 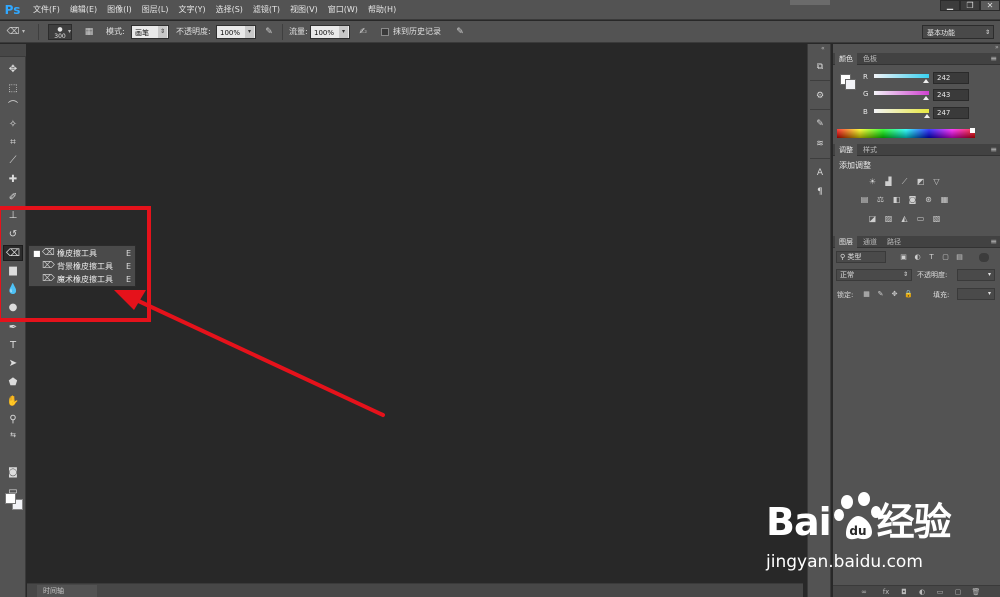 What do you see at coordinates (951, 95) in the screenshot?
I see `green-value-input: 243` at bounding box center [951, 95].